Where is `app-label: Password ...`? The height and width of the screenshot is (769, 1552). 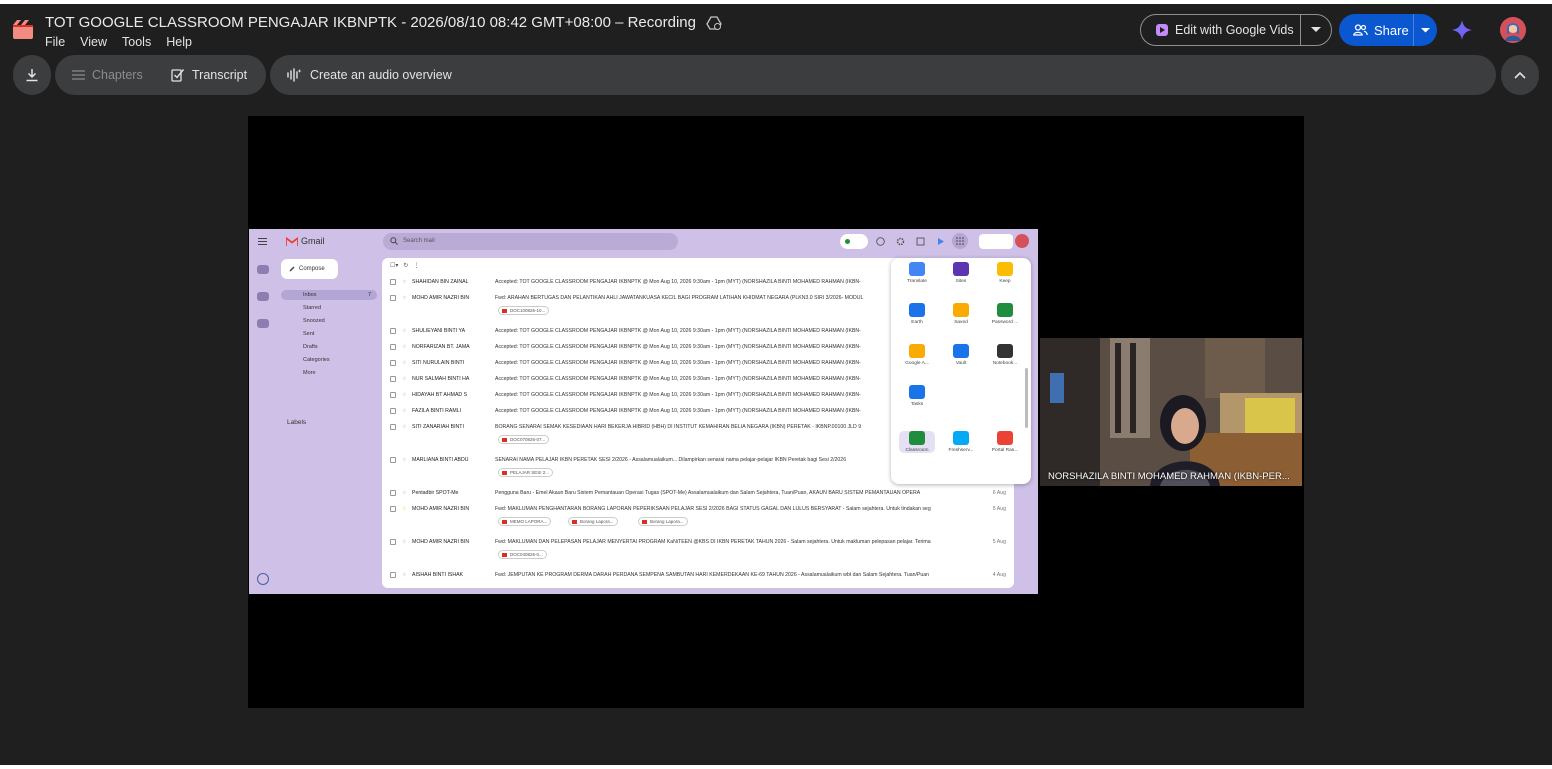 app-label: Password ... is located at coordinates (1005, 322).